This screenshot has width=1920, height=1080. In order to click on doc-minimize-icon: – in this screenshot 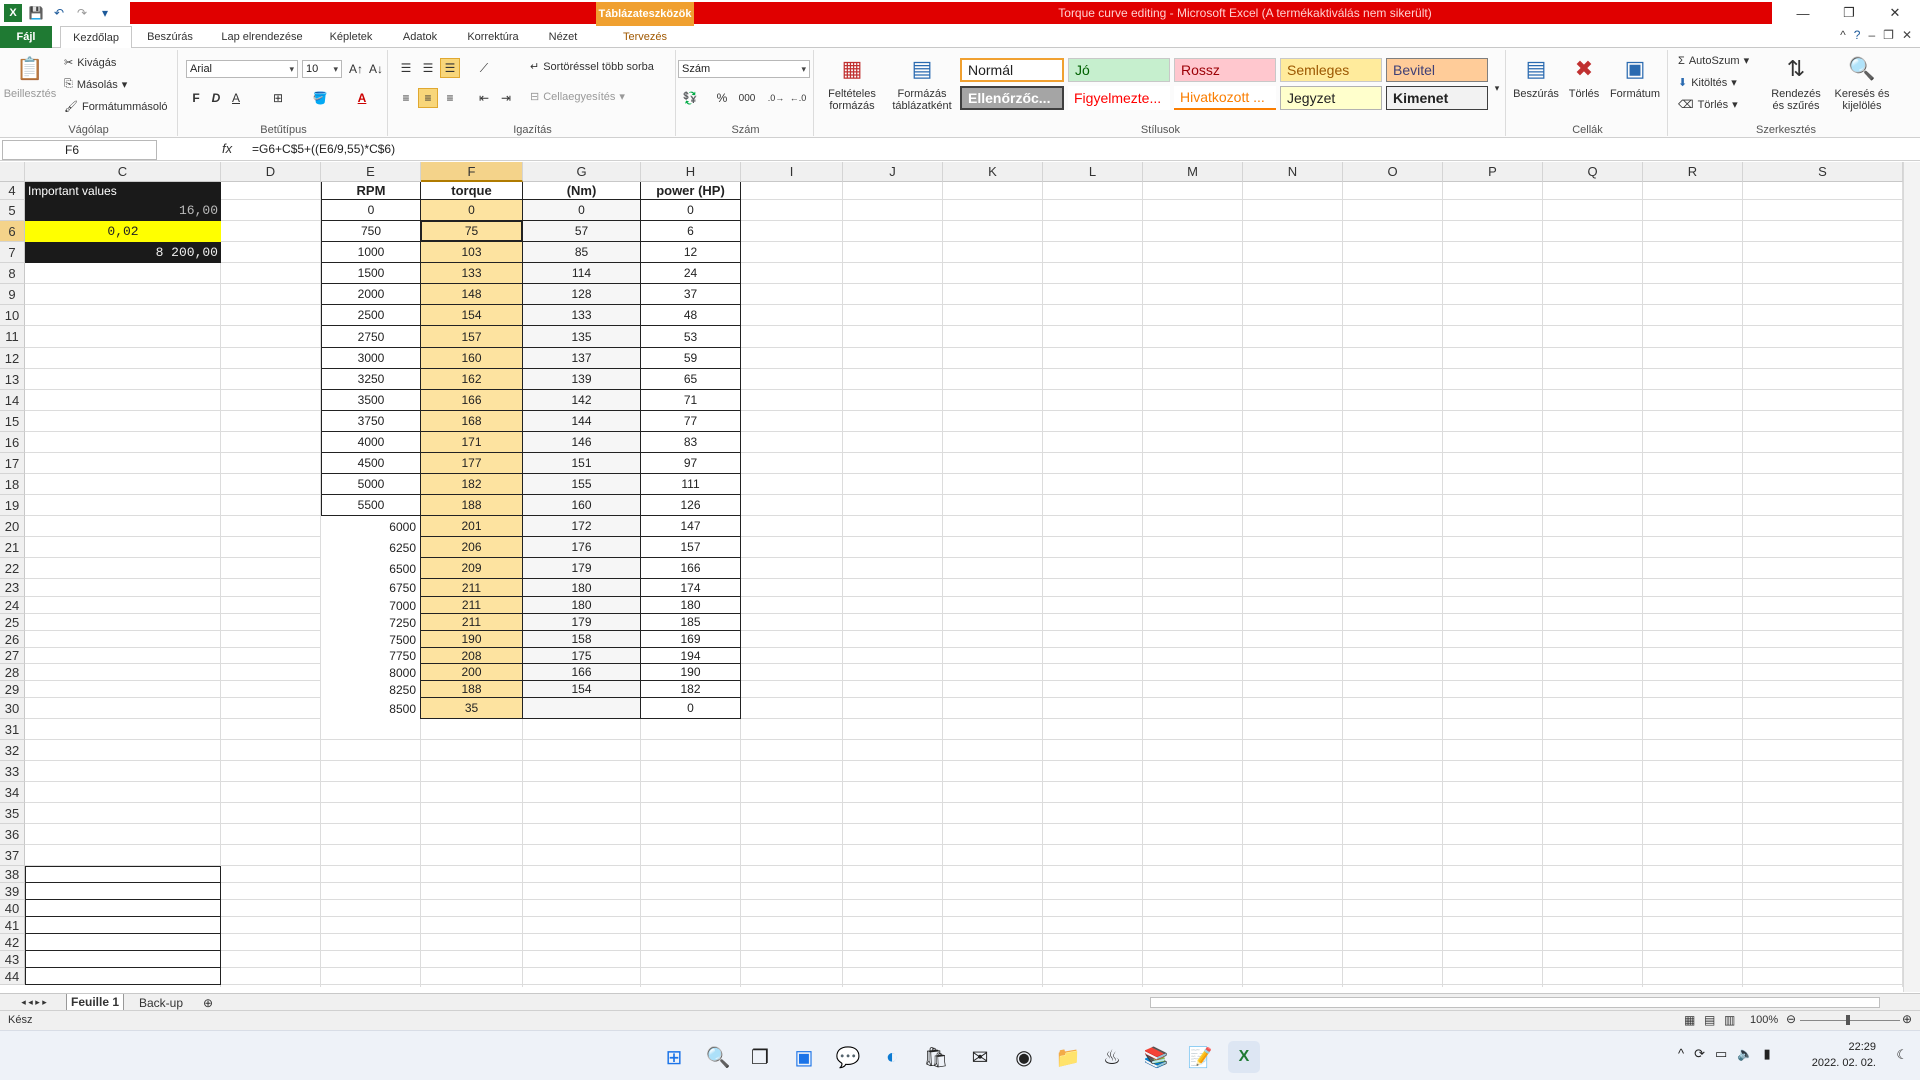, I will do `click(1871, 35)`.